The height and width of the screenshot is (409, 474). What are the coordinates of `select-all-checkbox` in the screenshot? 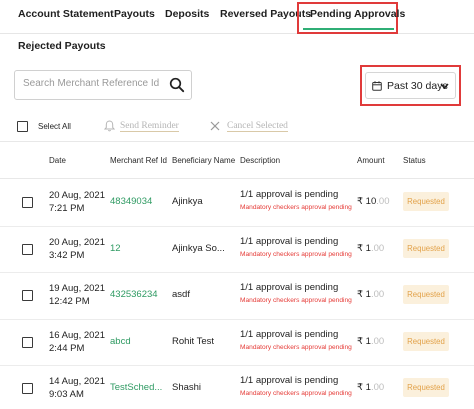 It's located at (22, 126).